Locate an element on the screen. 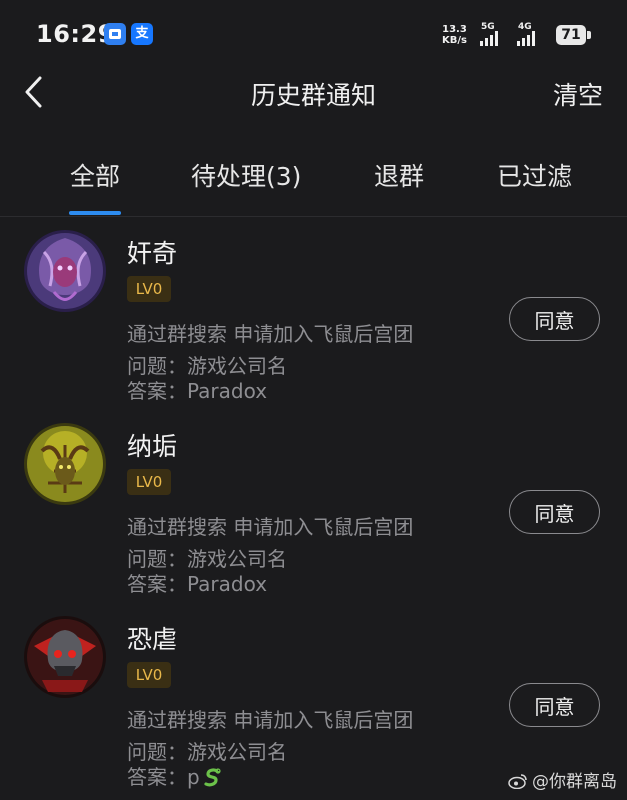  tab-pending: 待处理(3) is located at coordinates (246, 175).